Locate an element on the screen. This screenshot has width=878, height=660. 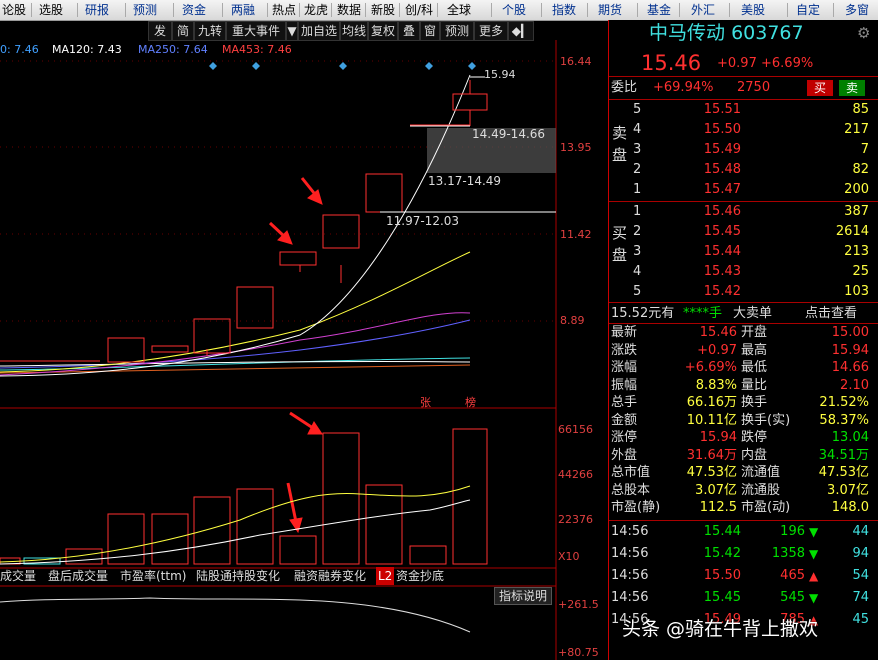
order-volume: 200 is located at coordinates (856, 189).